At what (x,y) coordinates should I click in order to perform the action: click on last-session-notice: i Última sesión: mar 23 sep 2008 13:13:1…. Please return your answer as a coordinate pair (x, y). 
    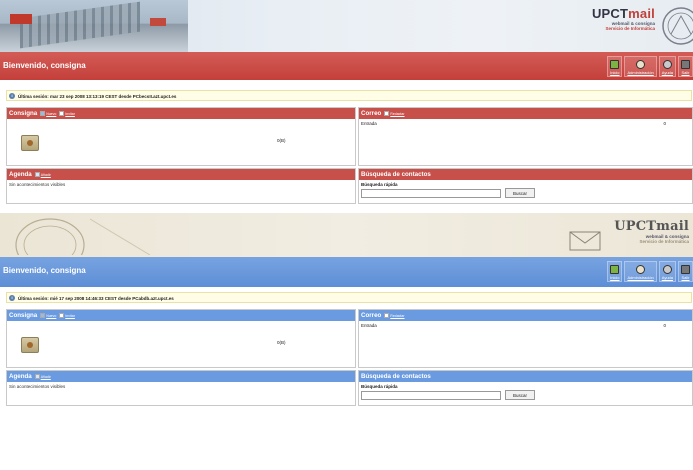
    Looking at the image, I should click on (349, 95).